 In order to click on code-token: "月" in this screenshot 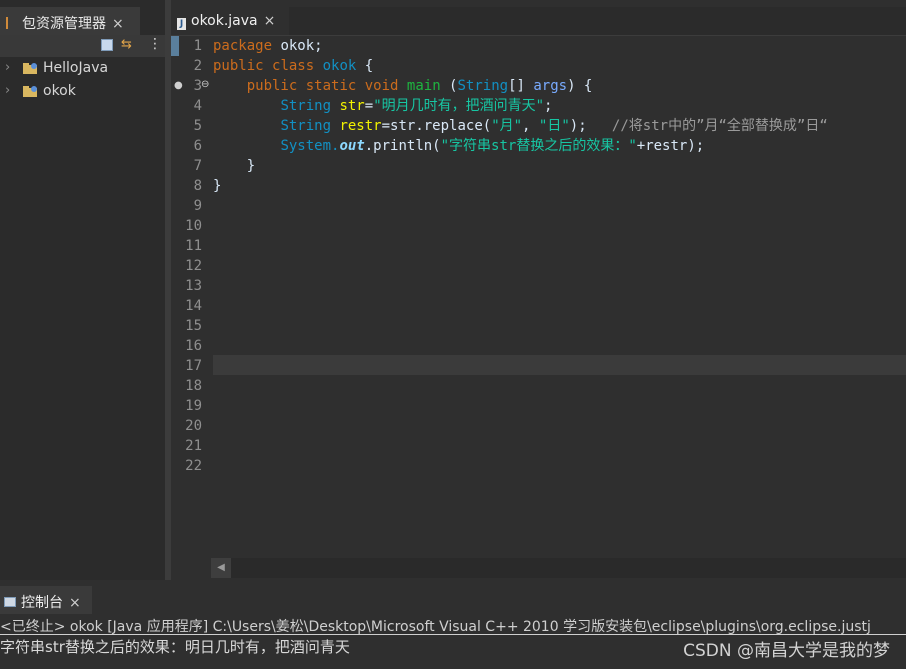, I will do `click(507, 126)`.